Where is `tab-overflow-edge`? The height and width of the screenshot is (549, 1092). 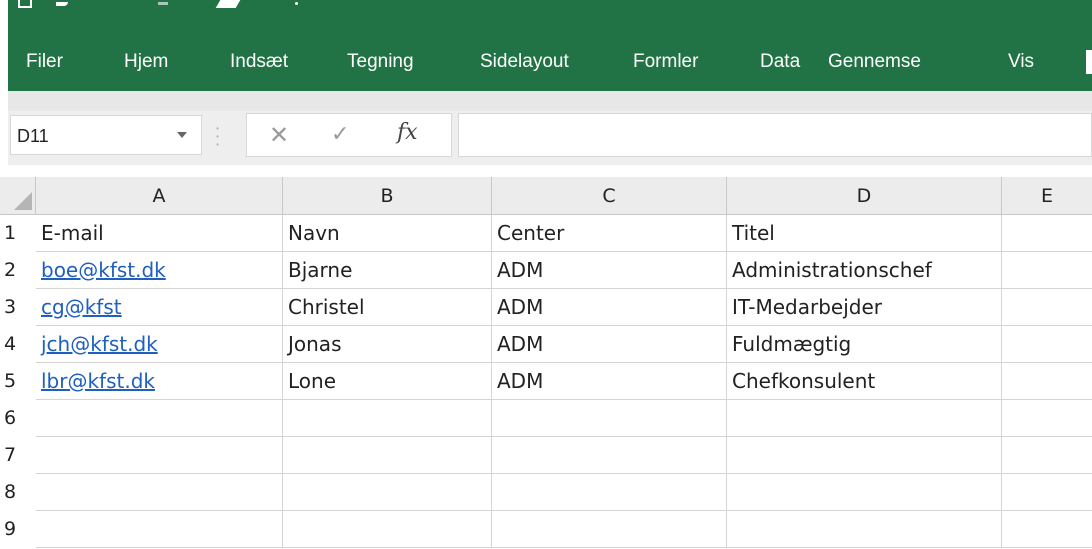
tab-overflow-edge is located at coordinates (1089, 62).